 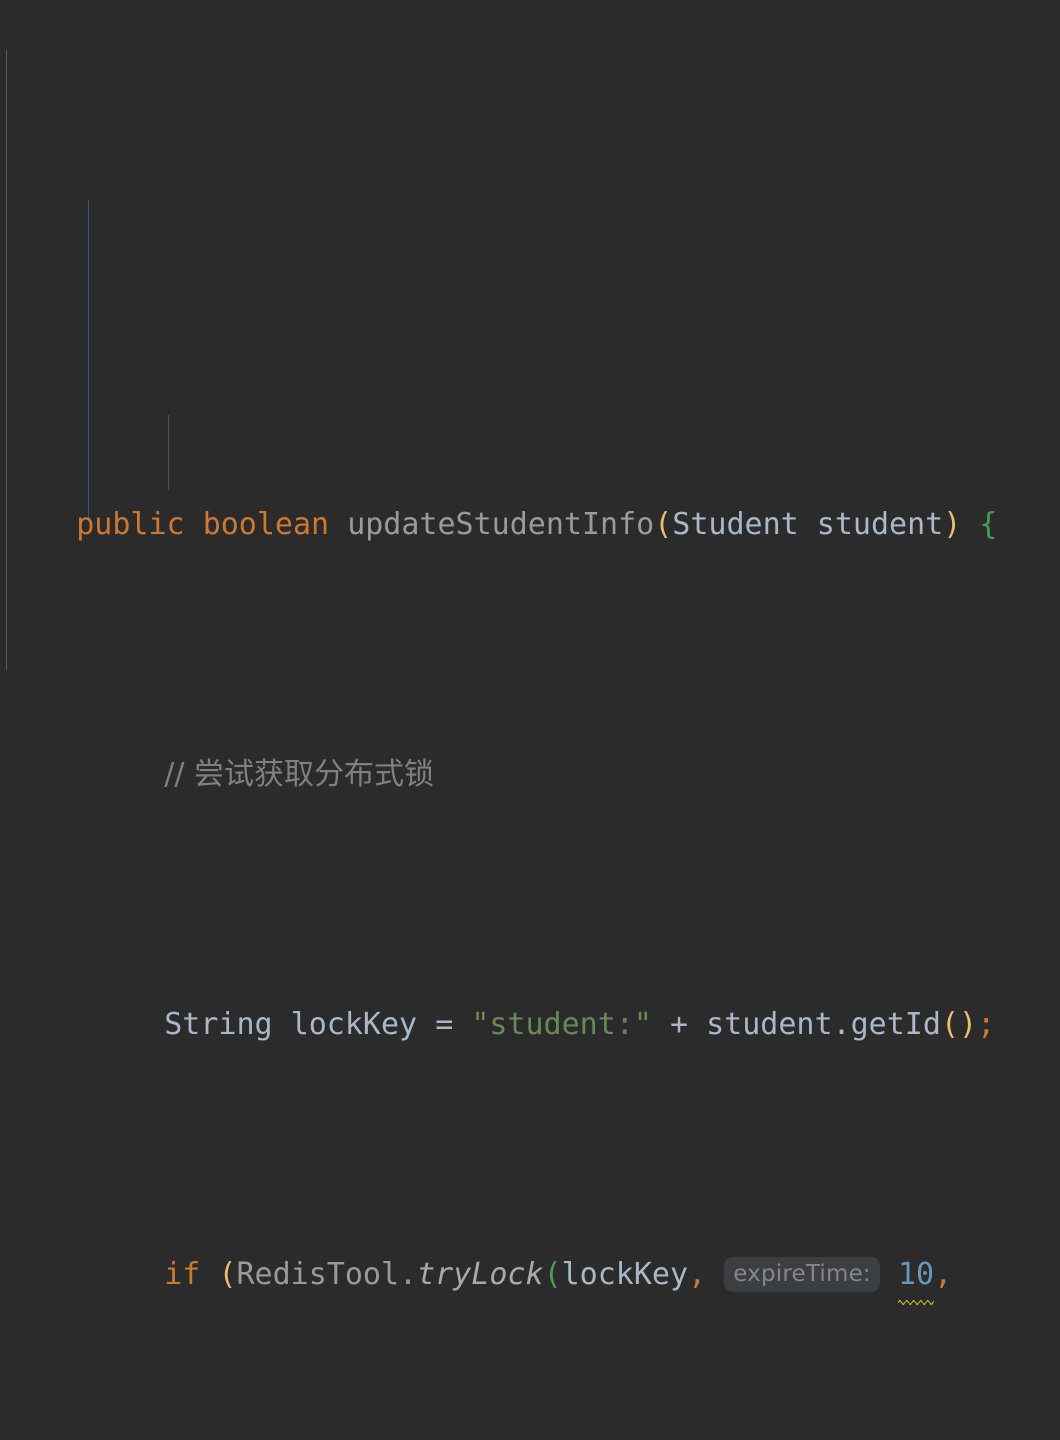 I want to click on inlay-hint-expiretime: expireTime:, so click(x=802, y=1274).